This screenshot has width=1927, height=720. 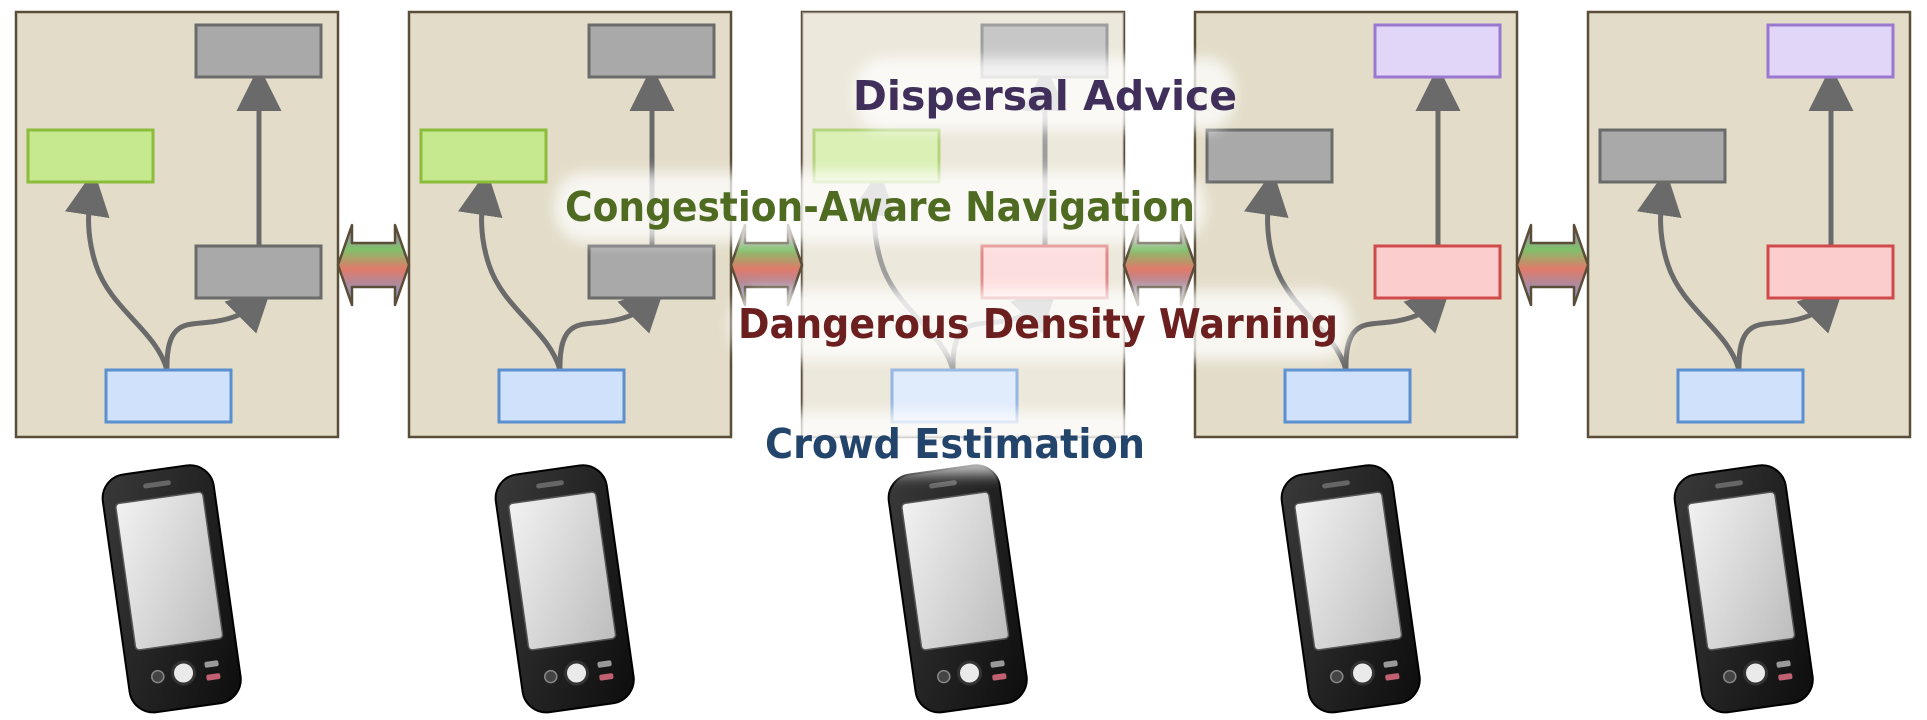 I want to click on congestion-navigation-label: Congestion-Aware Navigation, so click(x=880, y=207).